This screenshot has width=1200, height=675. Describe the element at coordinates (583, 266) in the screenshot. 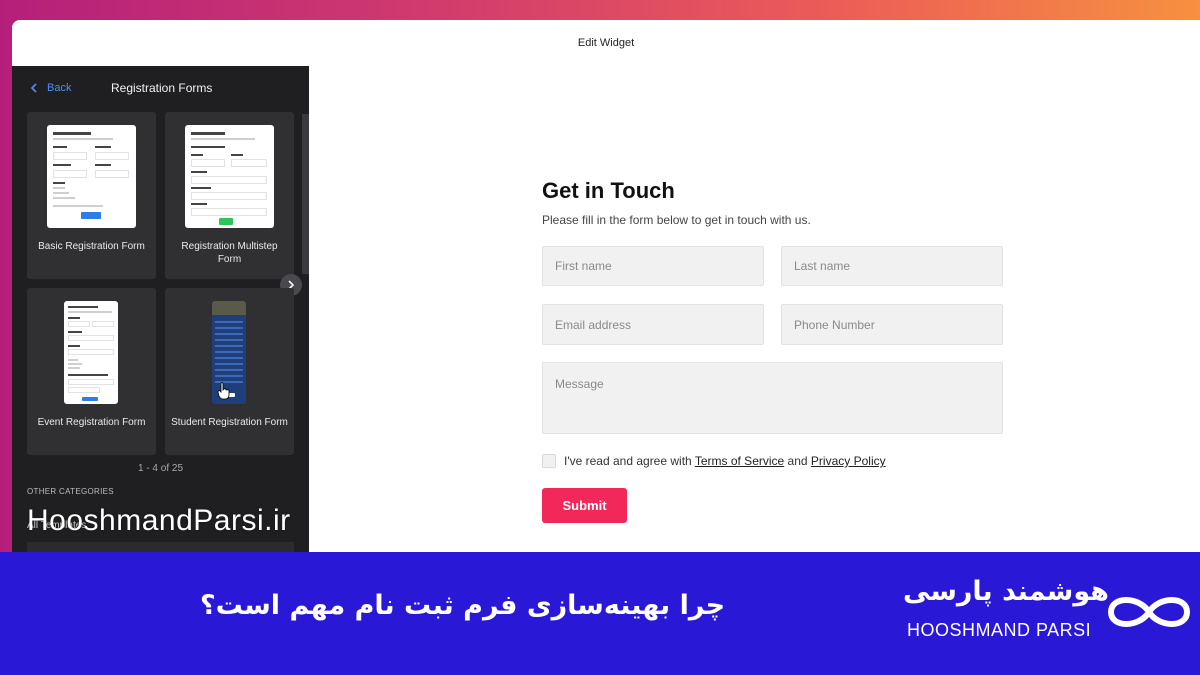

I see `first-name-placeholder: First name` at that location.